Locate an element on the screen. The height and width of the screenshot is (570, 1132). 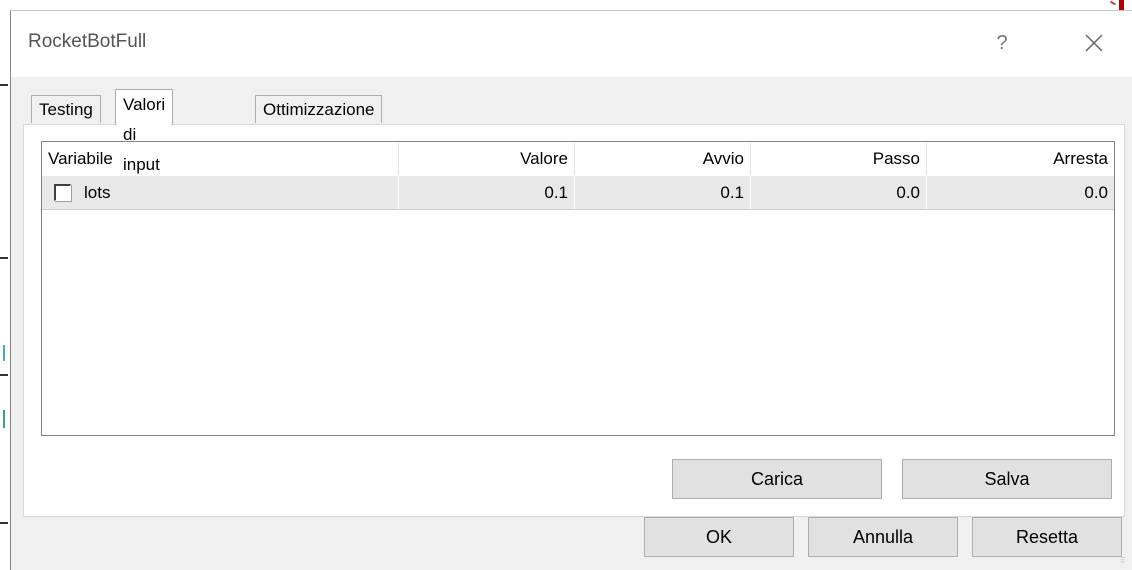
variable-name: lots is located at coordinates (97, 192).